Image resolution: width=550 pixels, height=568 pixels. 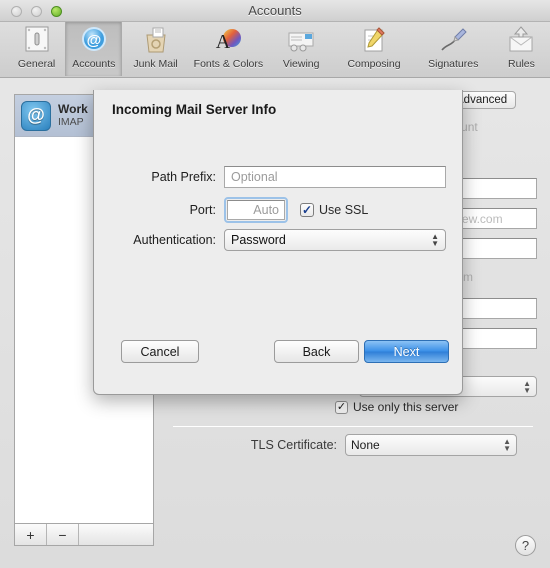 What do you see at coordinates (365, 445) in the screenshot?
I see `tls-certificate-value: None` at bounding box center [365, 445].